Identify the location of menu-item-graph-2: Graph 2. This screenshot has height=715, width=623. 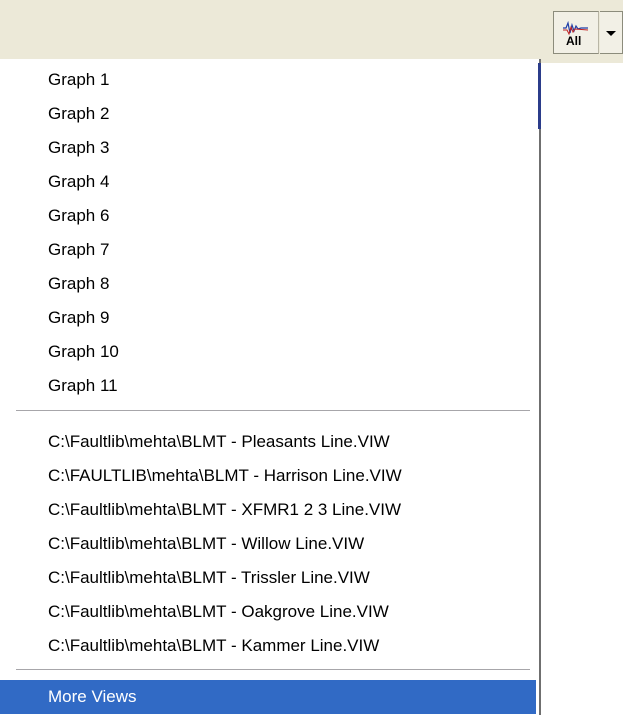
(268, 114).